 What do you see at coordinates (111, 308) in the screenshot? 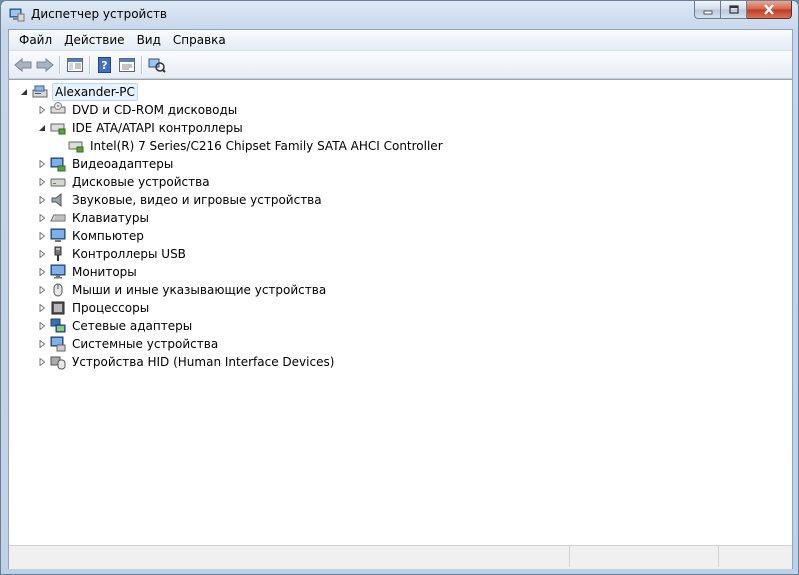
I see `tree-item-label: Процессоры` at bounding box center [111, 308].